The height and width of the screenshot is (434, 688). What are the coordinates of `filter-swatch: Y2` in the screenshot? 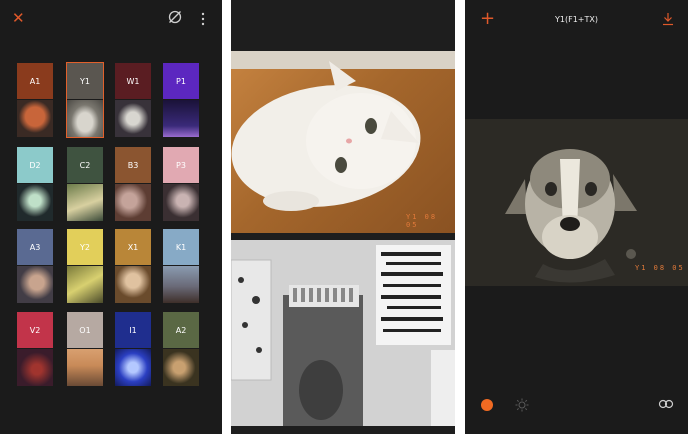 It's located at (85, 247).